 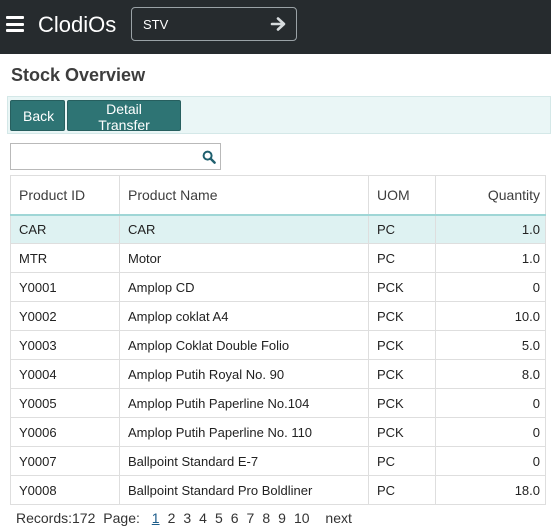 I want to click on cell-product-id: CAR, so click(x=65, y=229).